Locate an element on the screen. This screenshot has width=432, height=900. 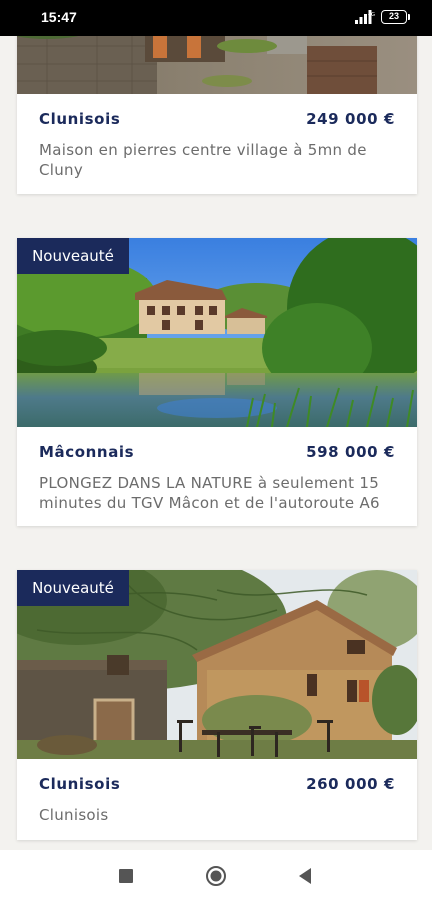
battery-level: 23 is located at coordinates (394, 17).